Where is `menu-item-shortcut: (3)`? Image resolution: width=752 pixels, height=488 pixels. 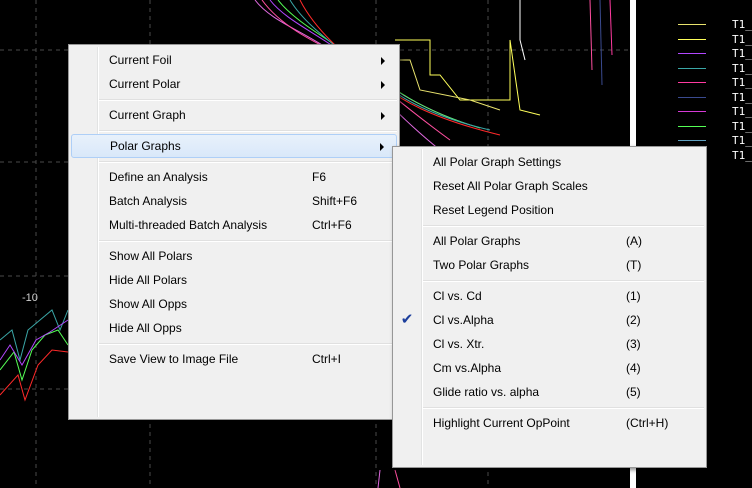 menu-item-shortcut: (3) is located at coordinates (633, 344).